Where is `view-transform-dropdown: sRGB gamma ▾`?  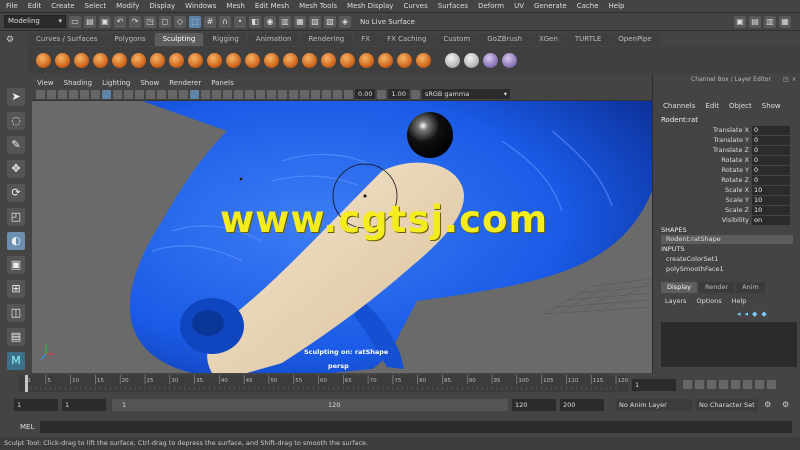
view-transform-dropdown: sRGB gamma ▾ is located at coordinates (465, 94).